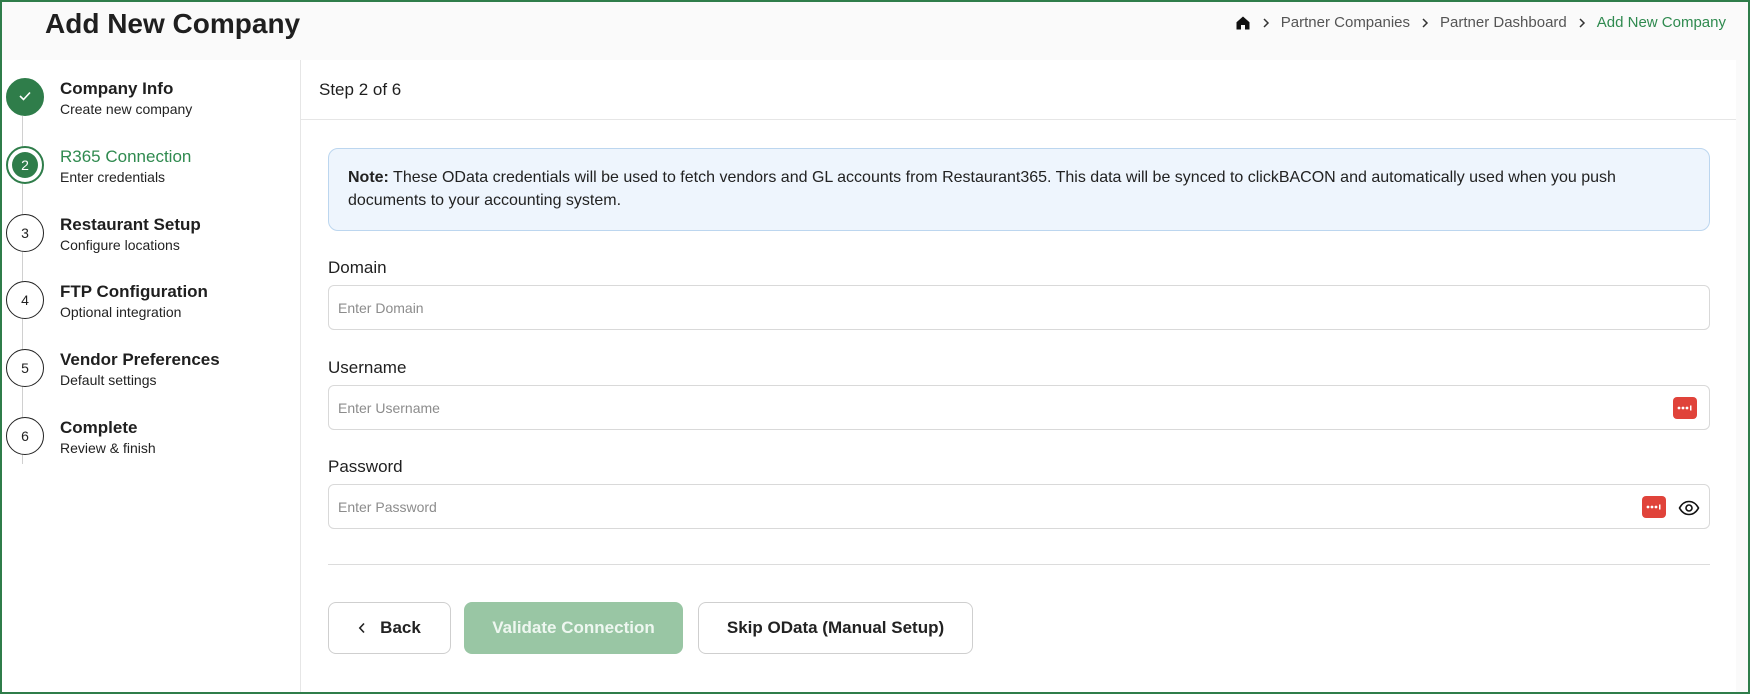 This screenshot has width=1750, height=694. Describe the element at coordinates (365, 466) in the screenshot. I see `password-label: Password` at that location.